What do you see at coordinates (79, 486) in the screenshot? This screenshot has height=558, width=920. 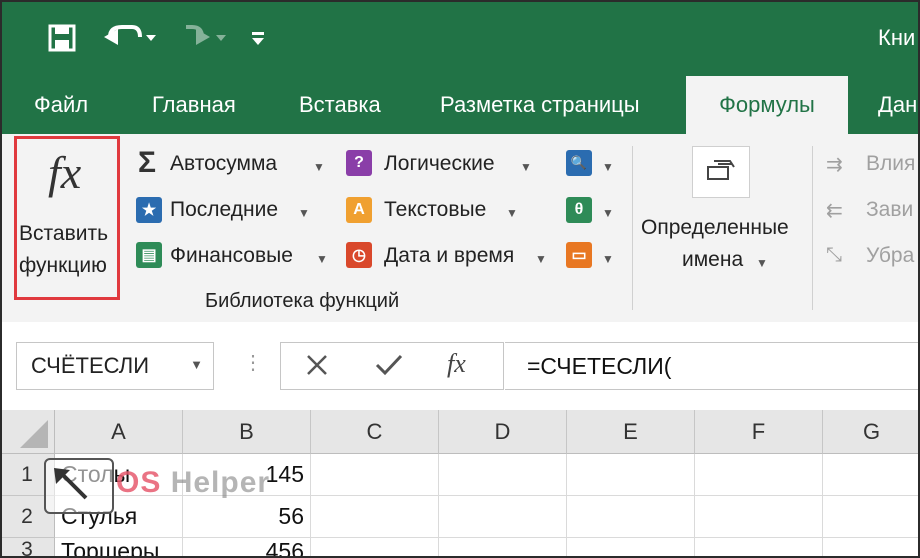 I see `watermark-logo` at bounding box center [79, 486].